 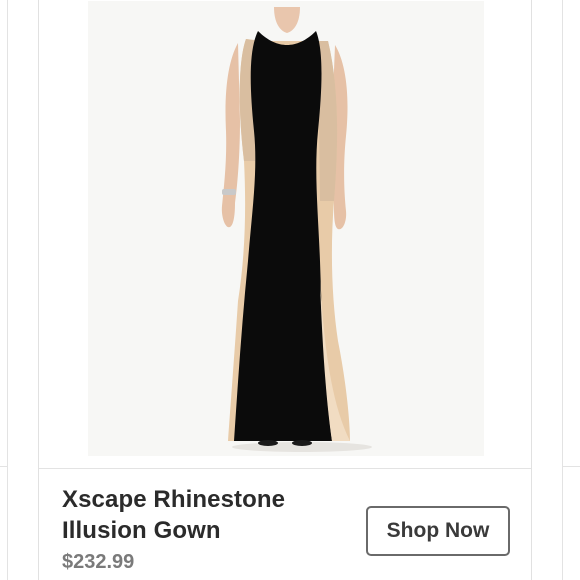 I want to click on next-product-card-edge, so click(x=571, y=290).